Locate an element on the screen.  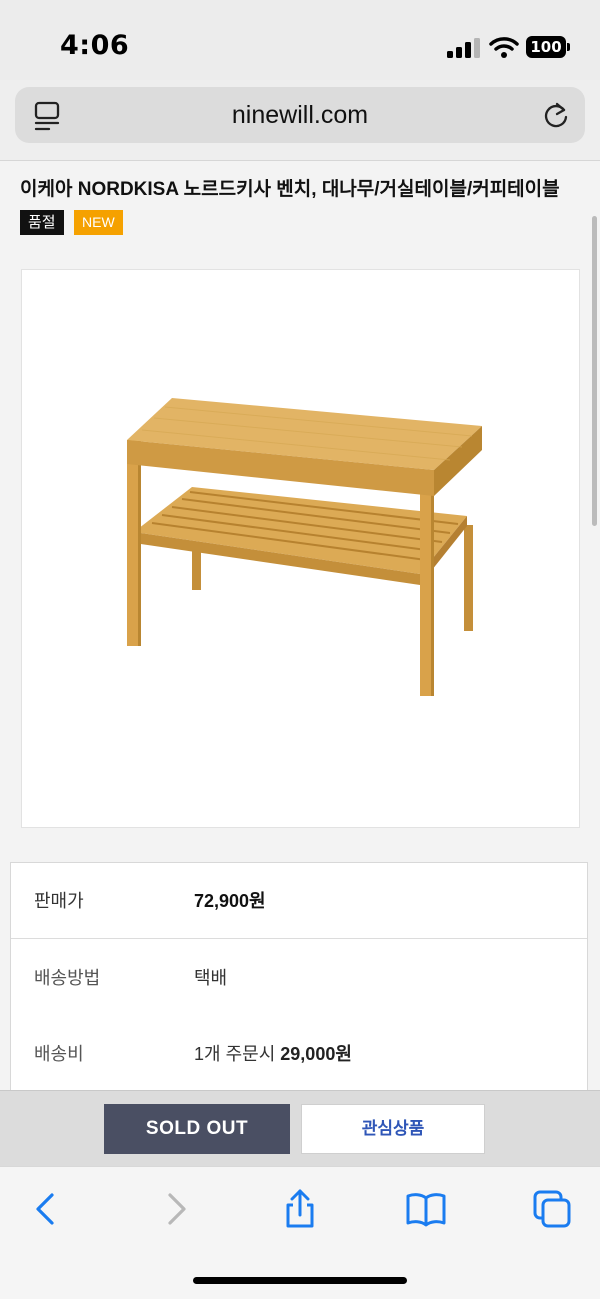
shipping-method-label: 배송방법 is located at coordinates (67, 978).